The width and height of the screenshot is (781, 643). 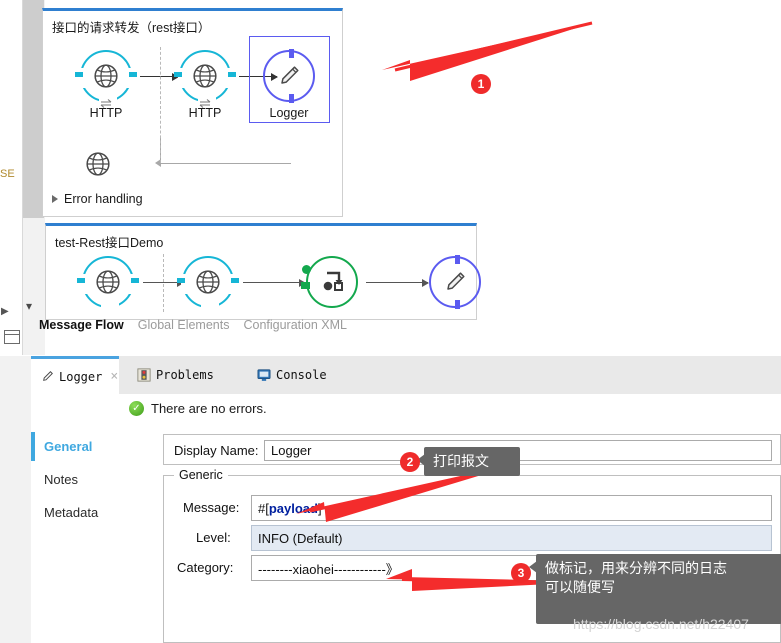 What do you see at coordinates (511, 538) in the screenshot?
I see `level-select: INFO (Default)` at bounding box center [511, 538].